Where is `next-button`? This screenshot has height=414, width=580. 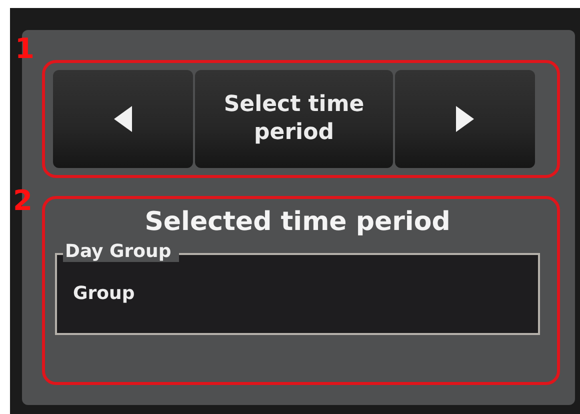 next-button is located at coordinates (465, 119).